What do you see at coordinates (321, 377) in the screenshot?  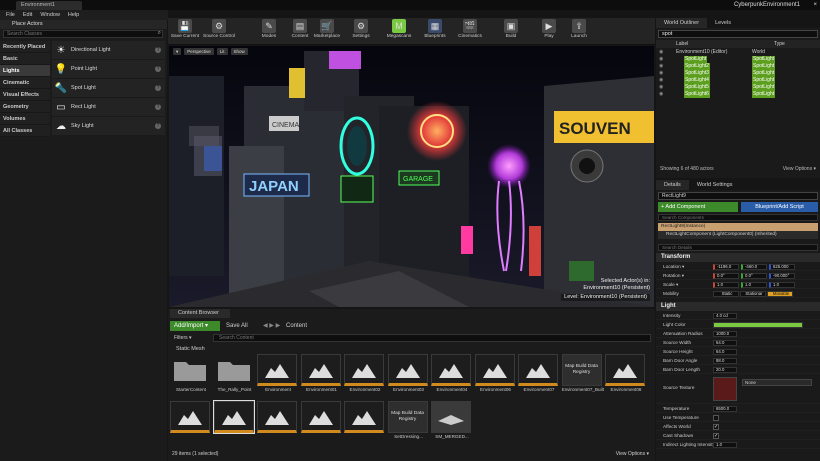 I see `asset-tile: Environment01` at bounding box center [321, 377].